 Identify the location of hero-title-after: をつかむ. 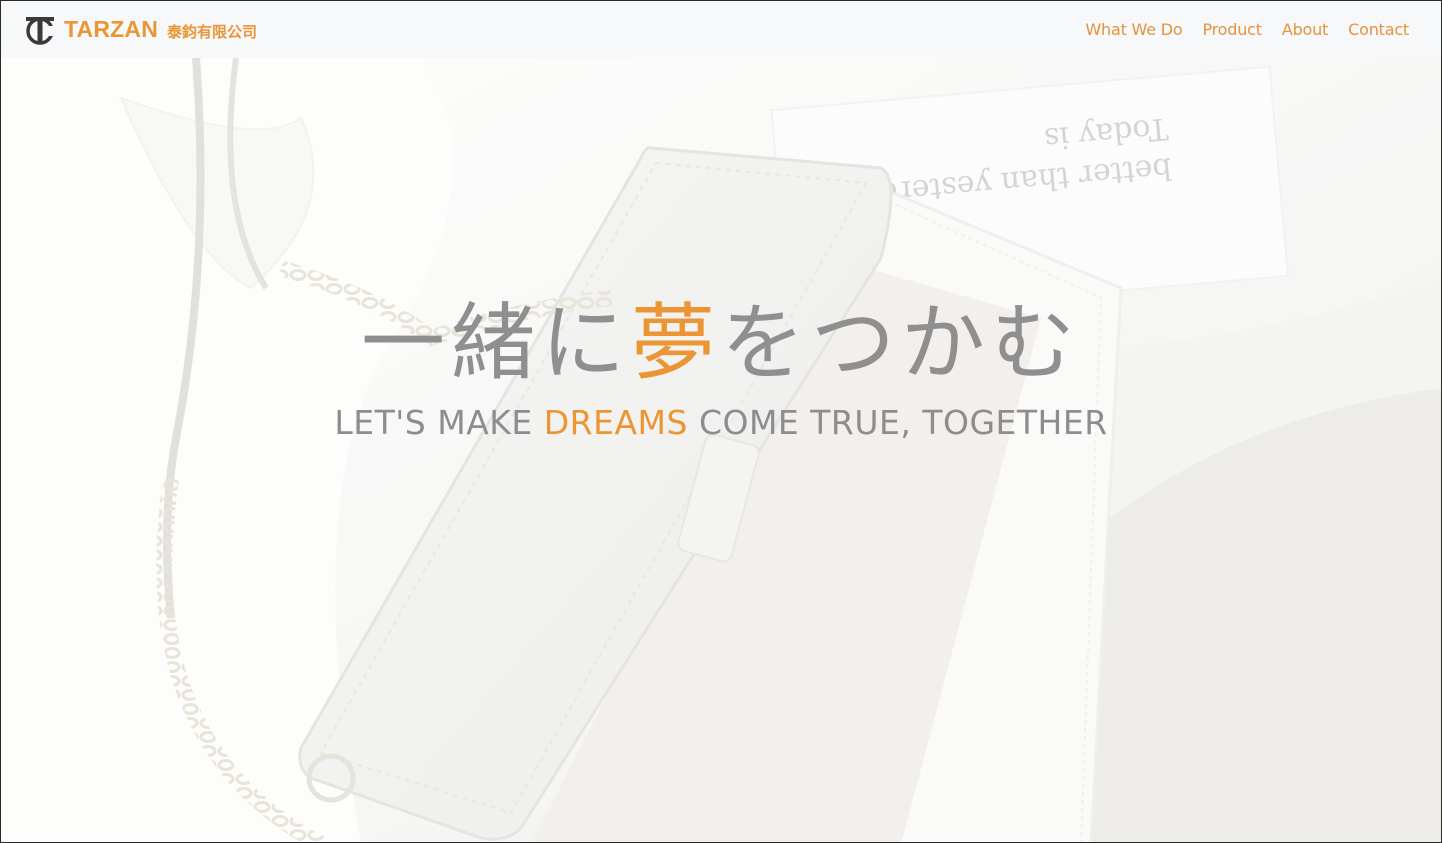
(901, 343).